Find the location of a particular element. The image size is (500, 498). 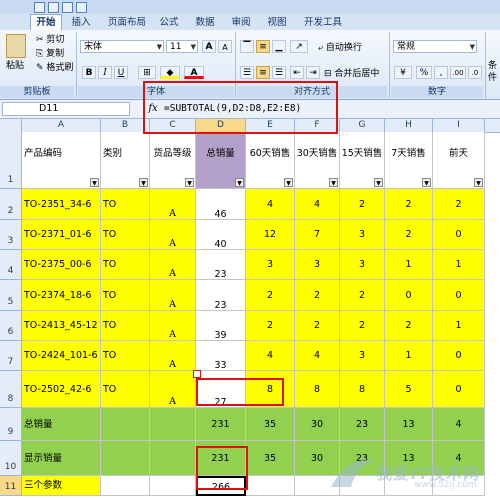

cell-d30-5: 2 is located at coordinates (317, 295).